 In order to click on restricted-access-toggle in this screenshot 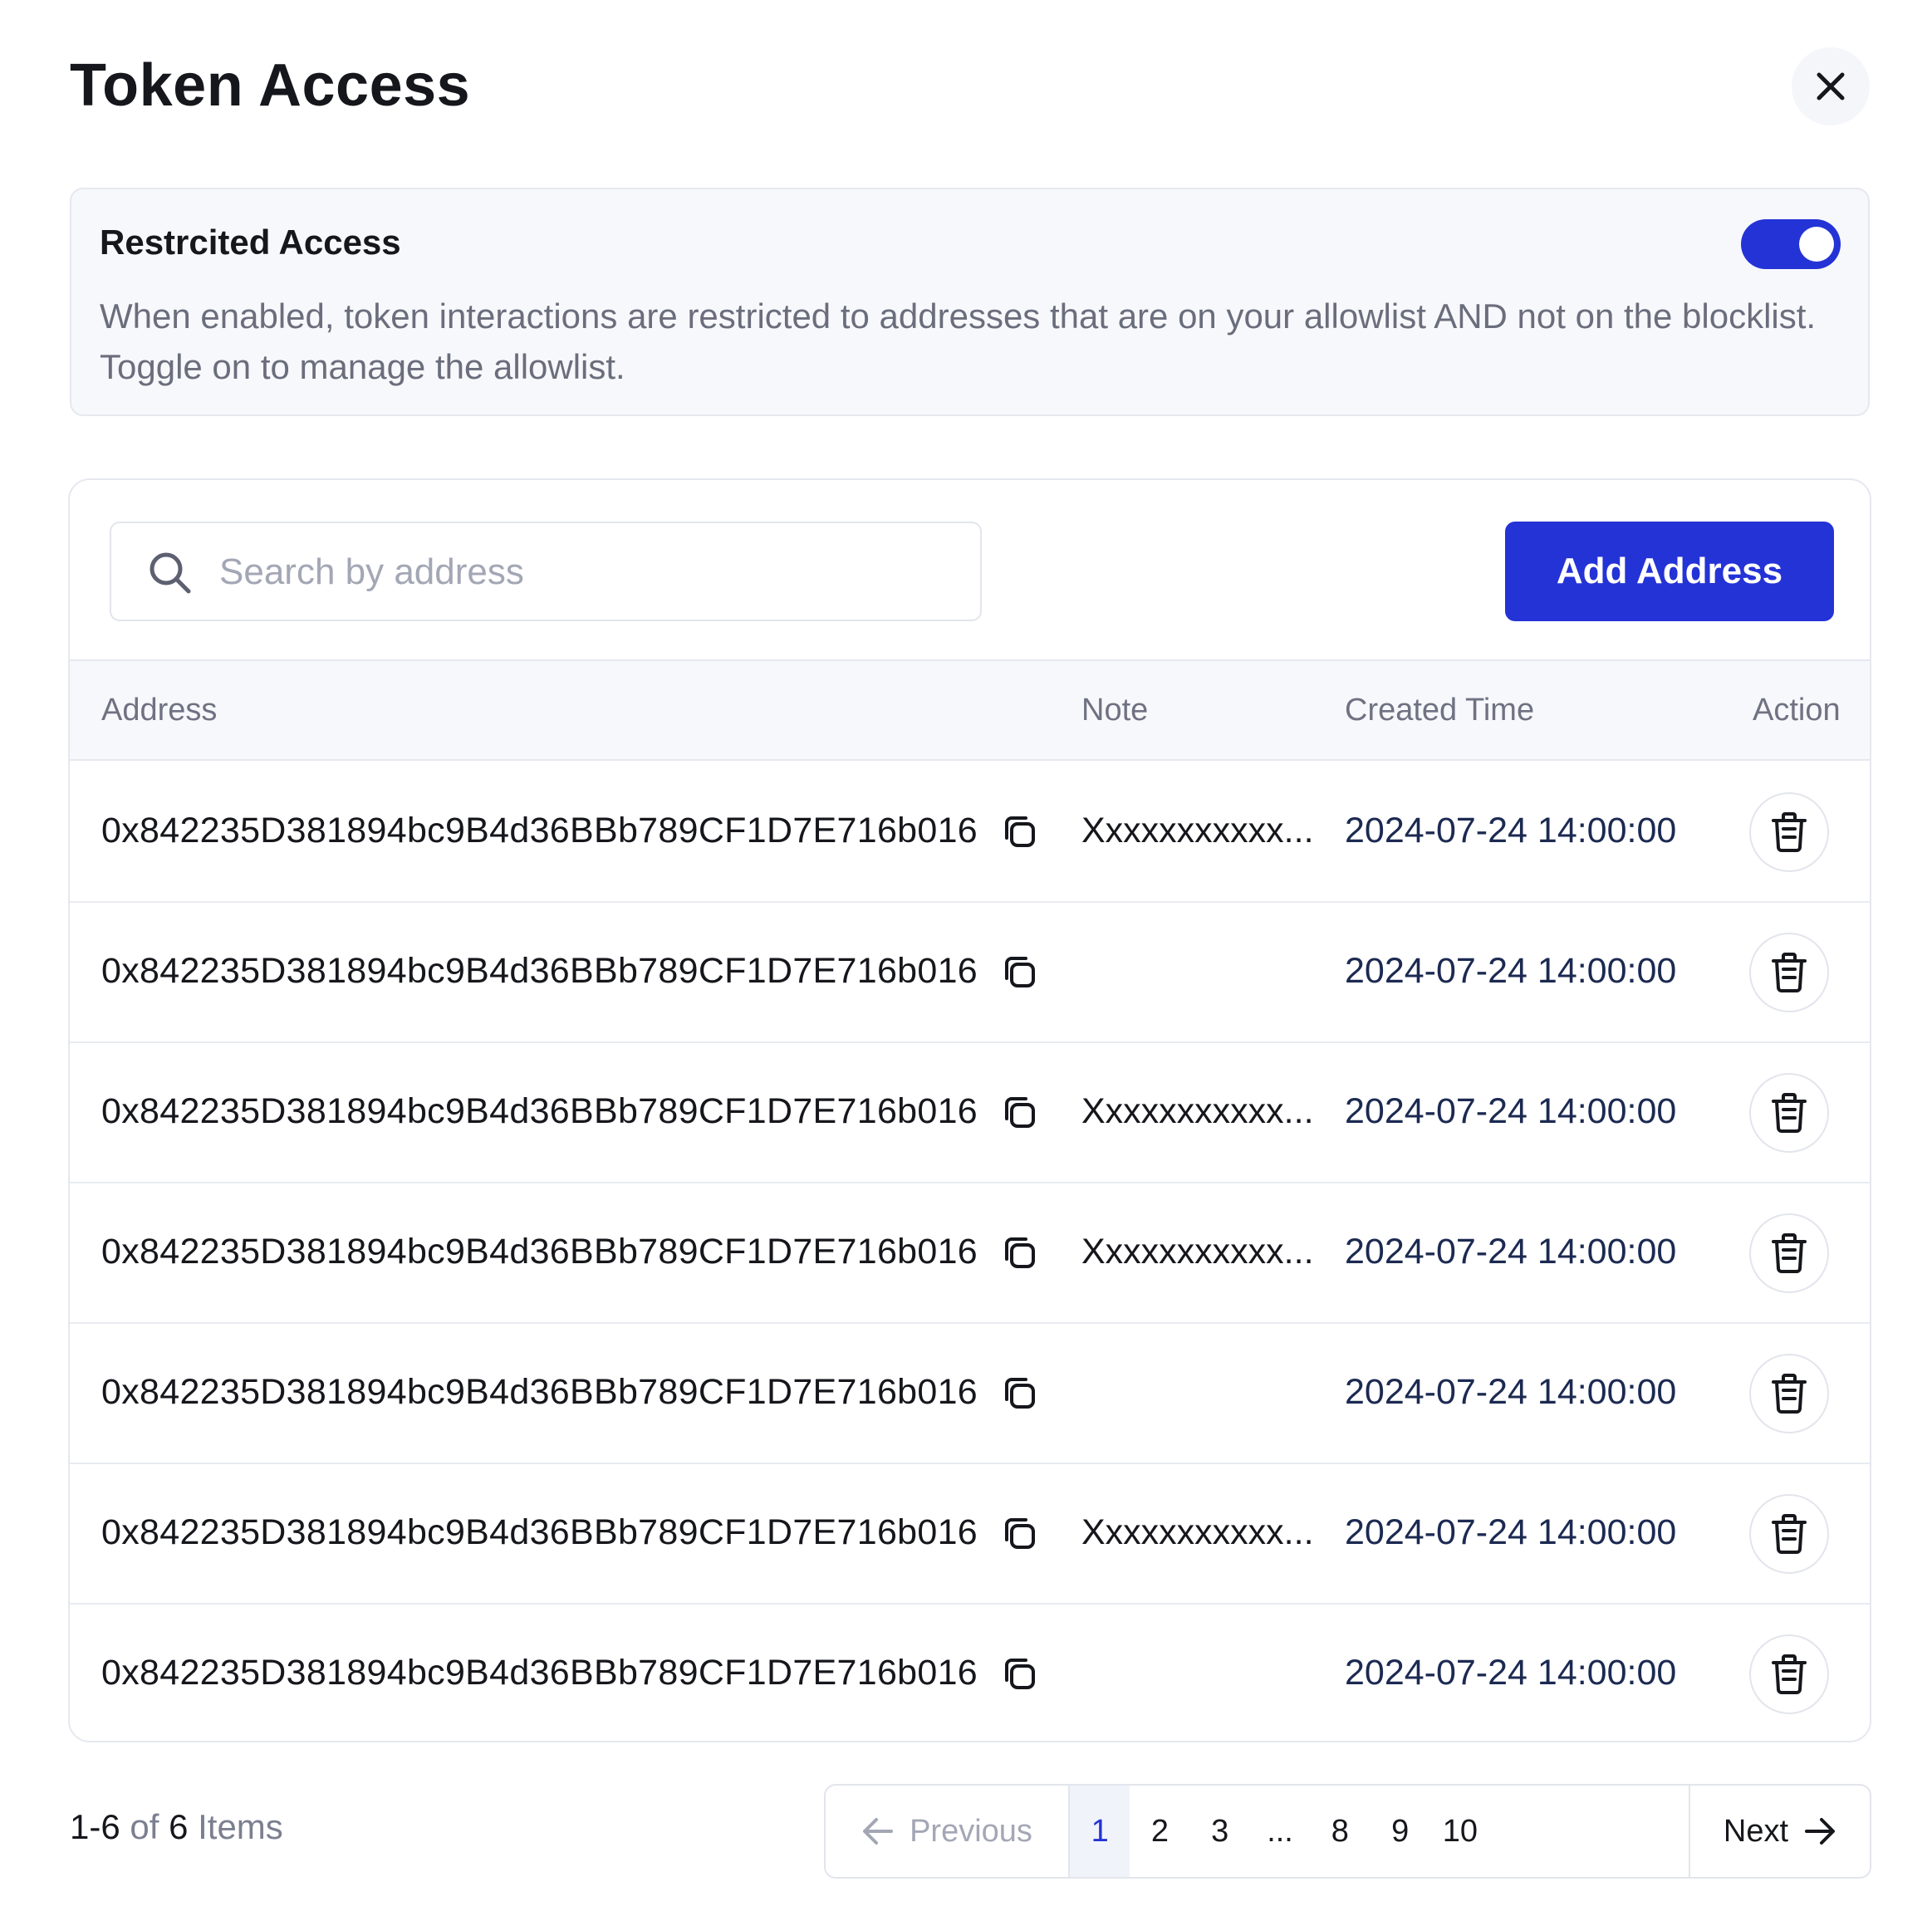, I will do `click(1791, 244)`.